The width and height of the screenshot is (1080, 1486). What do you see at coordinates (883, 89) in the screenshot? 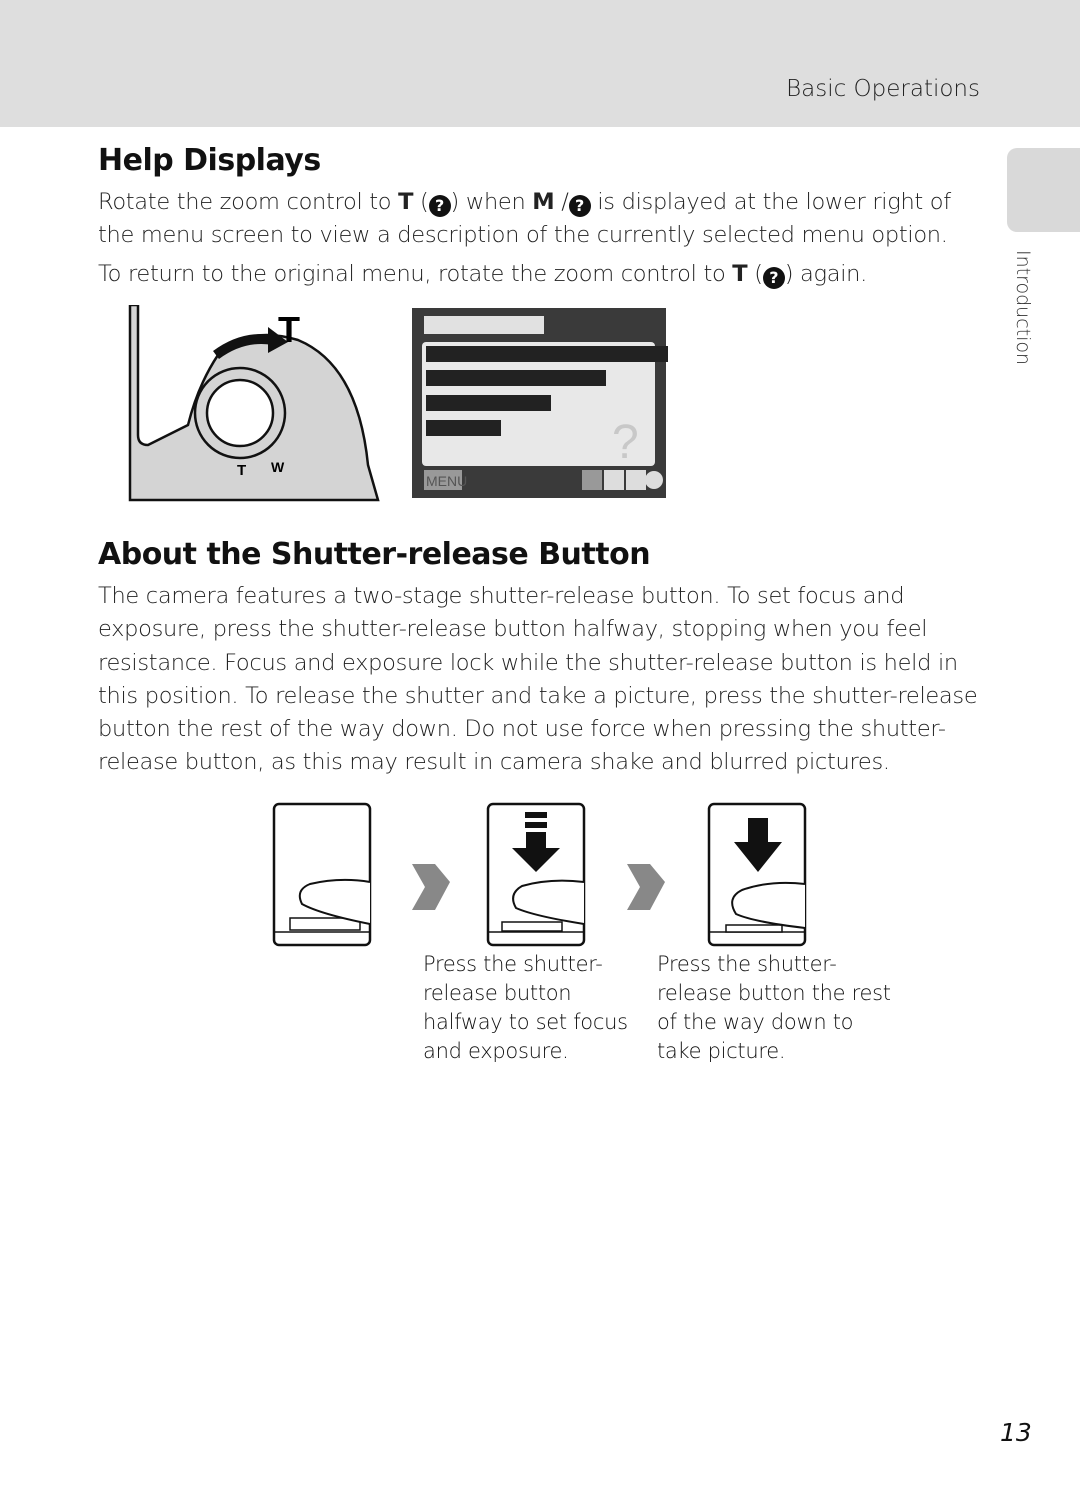
I see `section-title: Basic Operations` at bounding box center [883, 89].